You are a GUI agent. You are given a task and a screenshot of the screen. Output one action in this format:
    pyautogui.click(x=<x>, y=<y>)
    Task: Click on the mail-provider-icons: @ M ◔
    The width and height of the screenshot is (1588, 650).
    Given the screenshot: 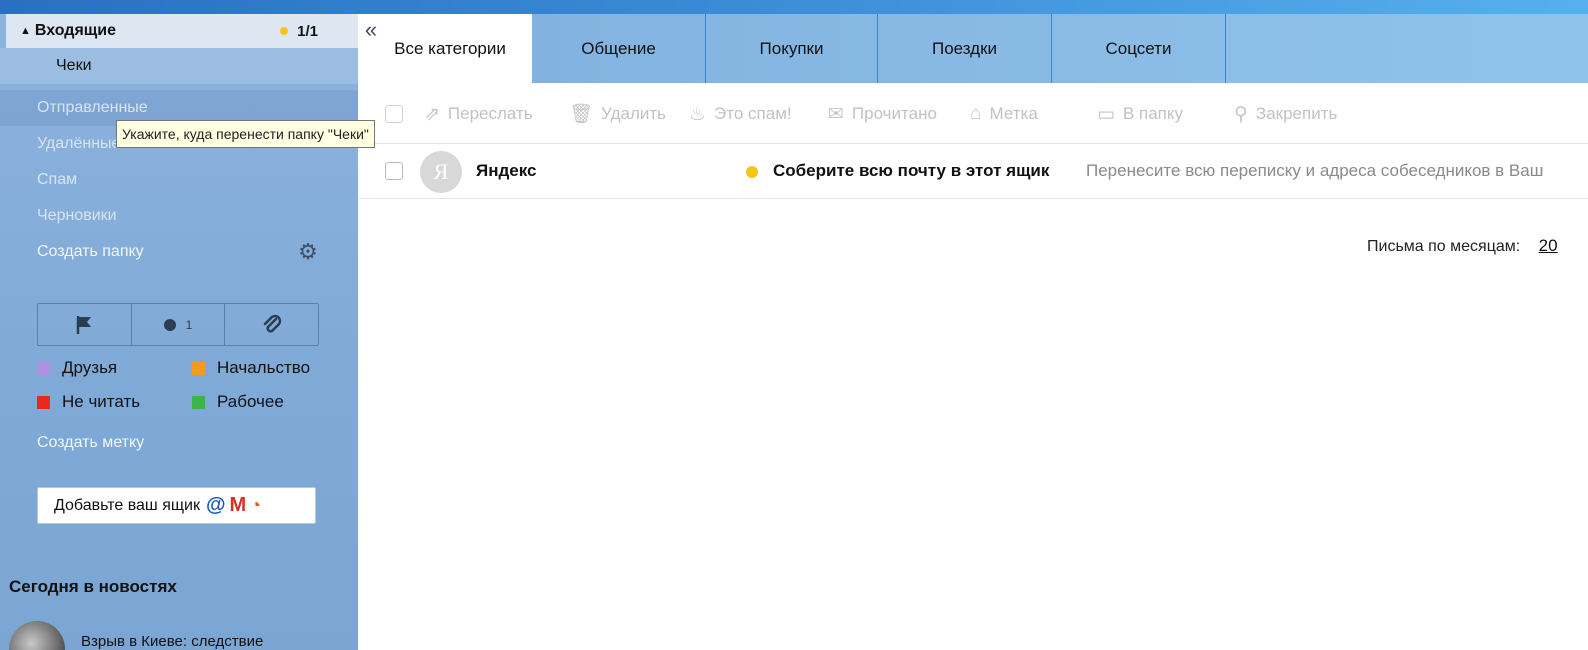 What is the action you would take?
    pyautogui.click(x=235, y=505)
    